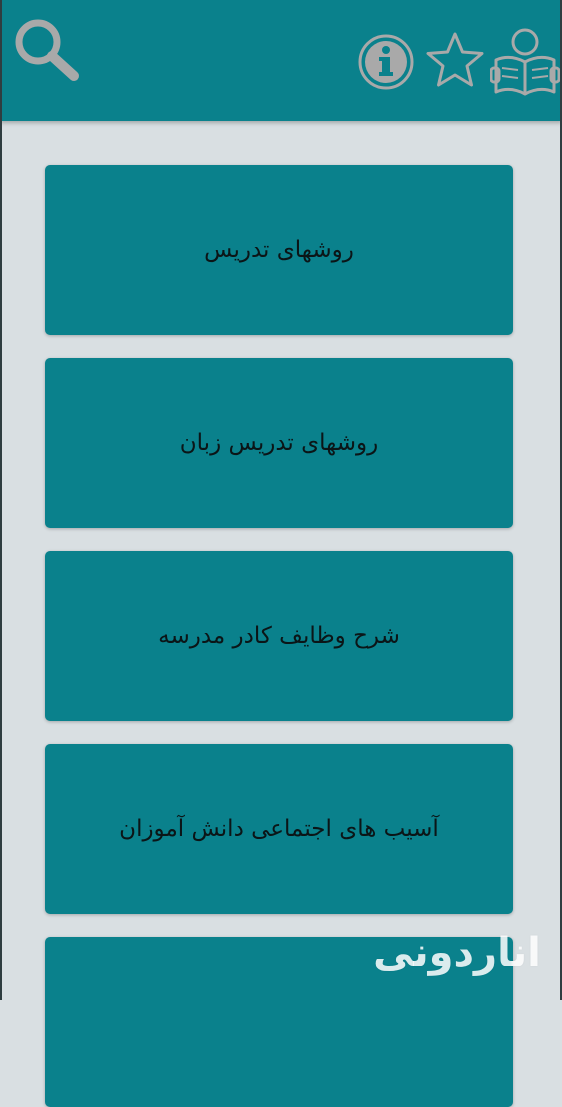 The image size is (562, 1107). I want to click on info-icon, so click(386, 62).